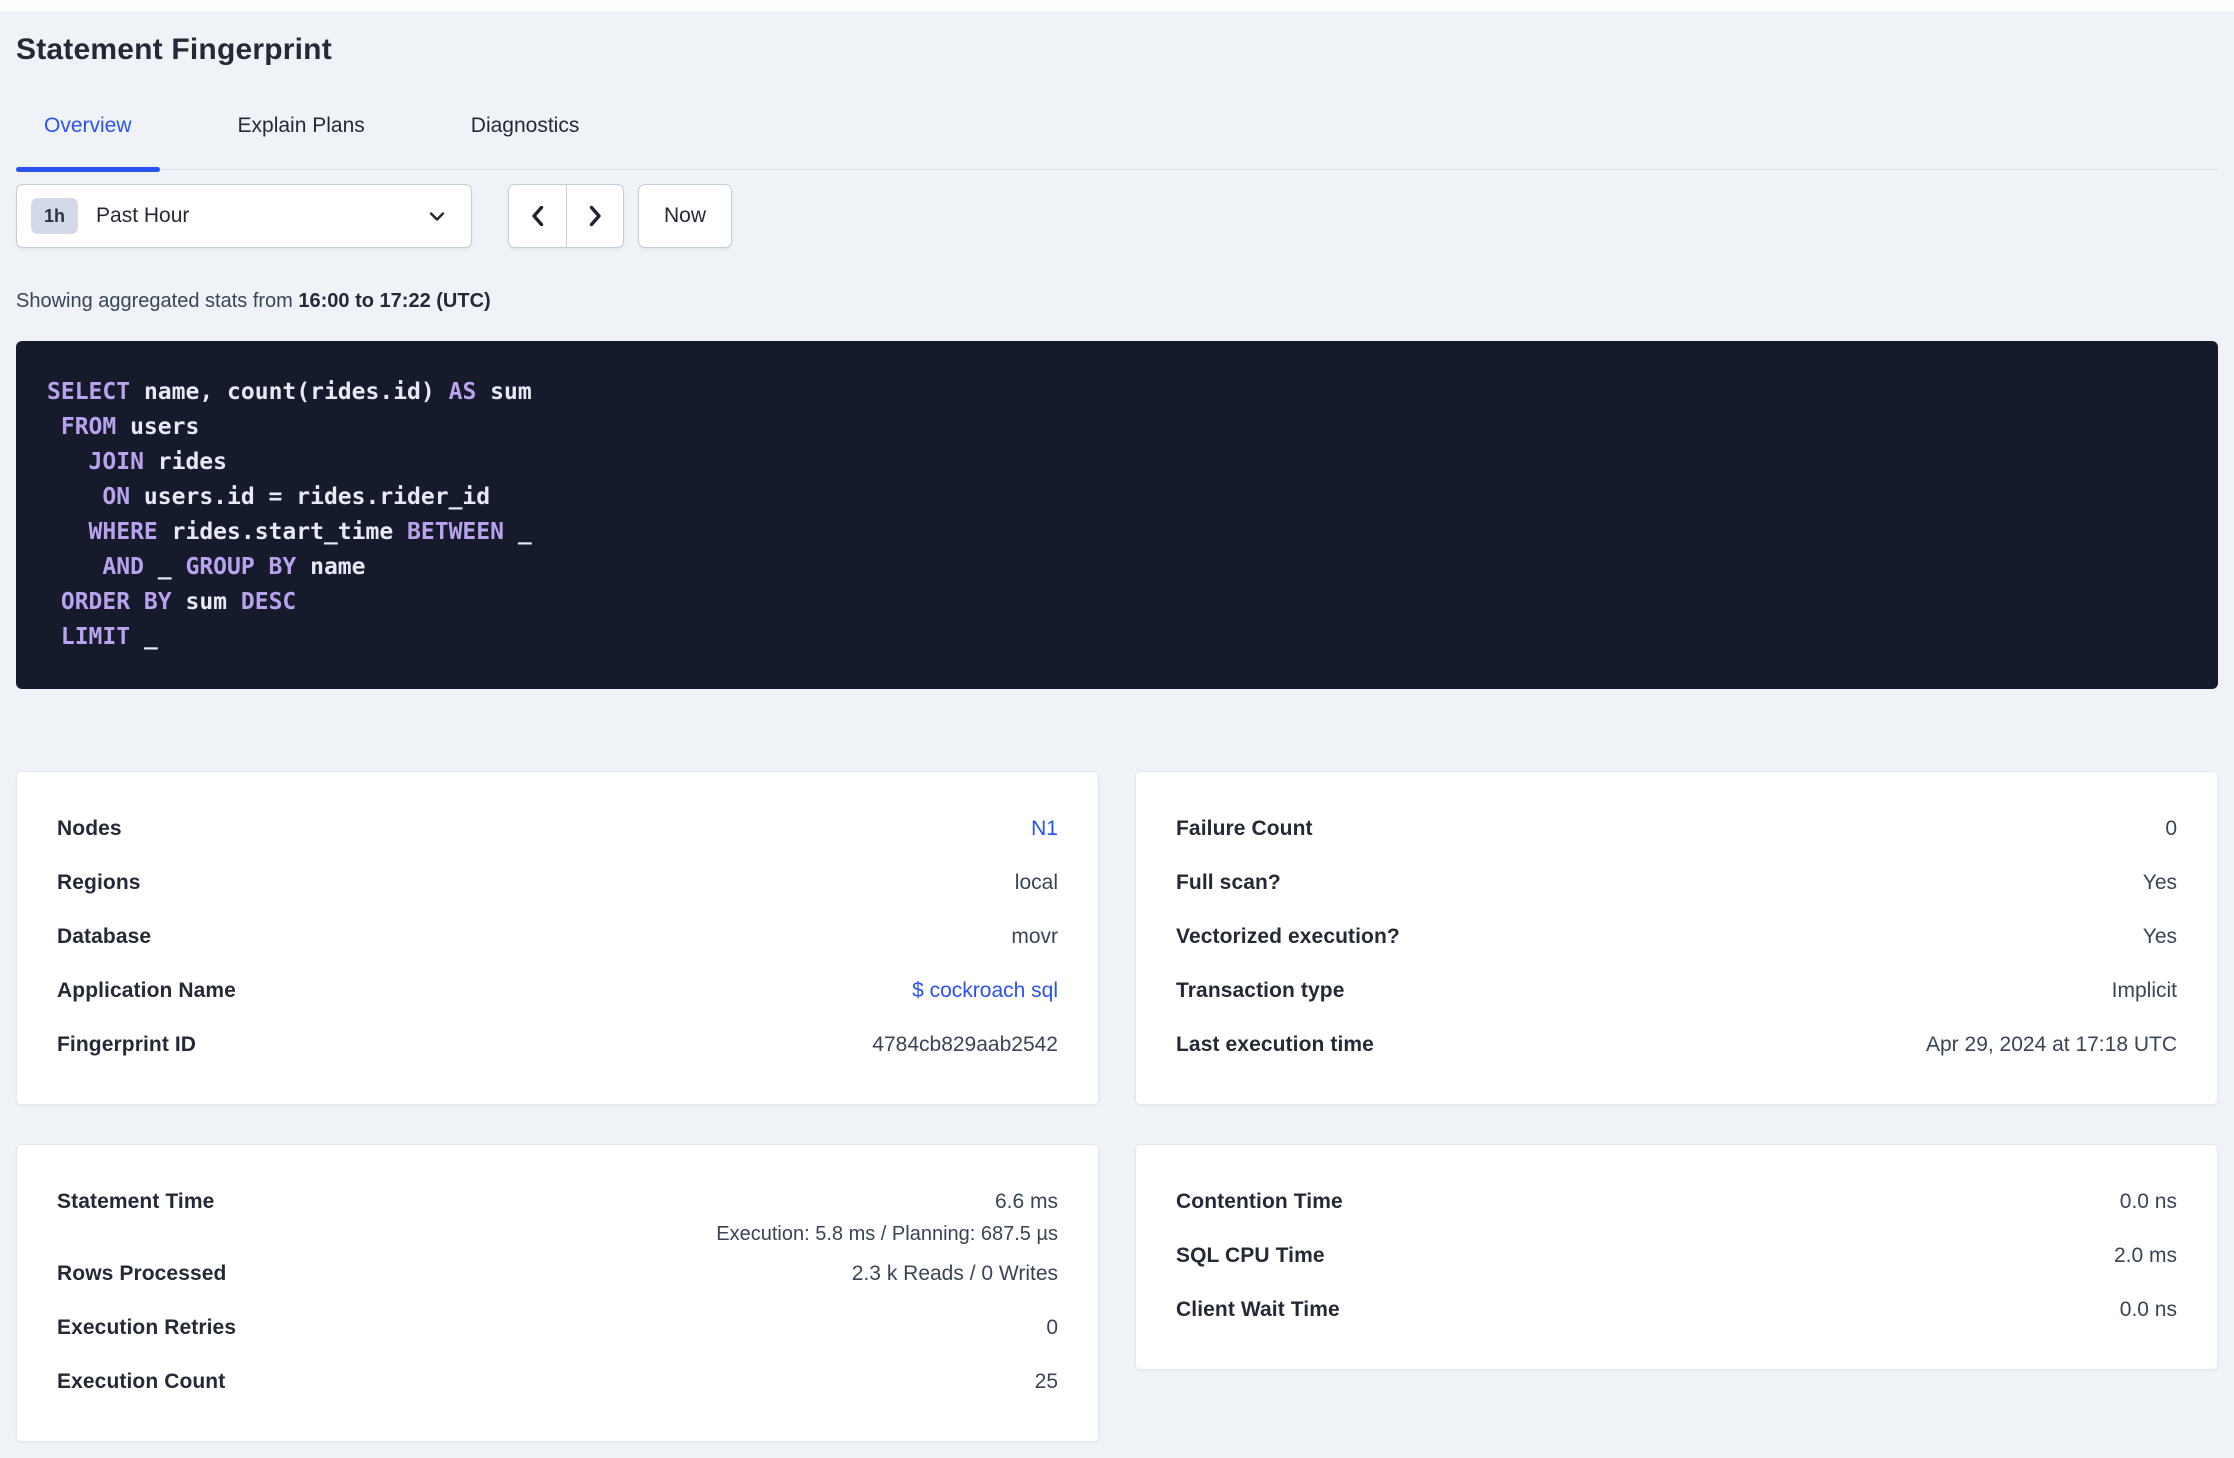  Describe the element at coordinates (89, 828) in the screenshot. I see `nodes-label: Nodes` at that location.